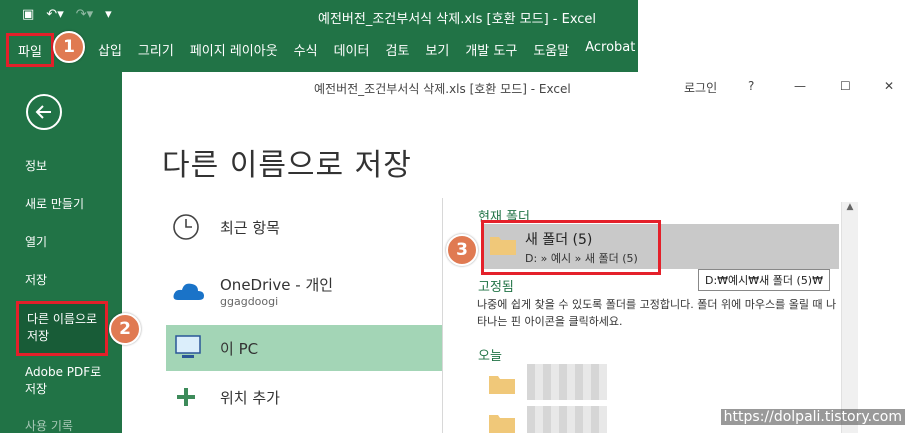  I want to click on nav-adobe-pdf: Adobe PDF로 저장, so click(63, 381).